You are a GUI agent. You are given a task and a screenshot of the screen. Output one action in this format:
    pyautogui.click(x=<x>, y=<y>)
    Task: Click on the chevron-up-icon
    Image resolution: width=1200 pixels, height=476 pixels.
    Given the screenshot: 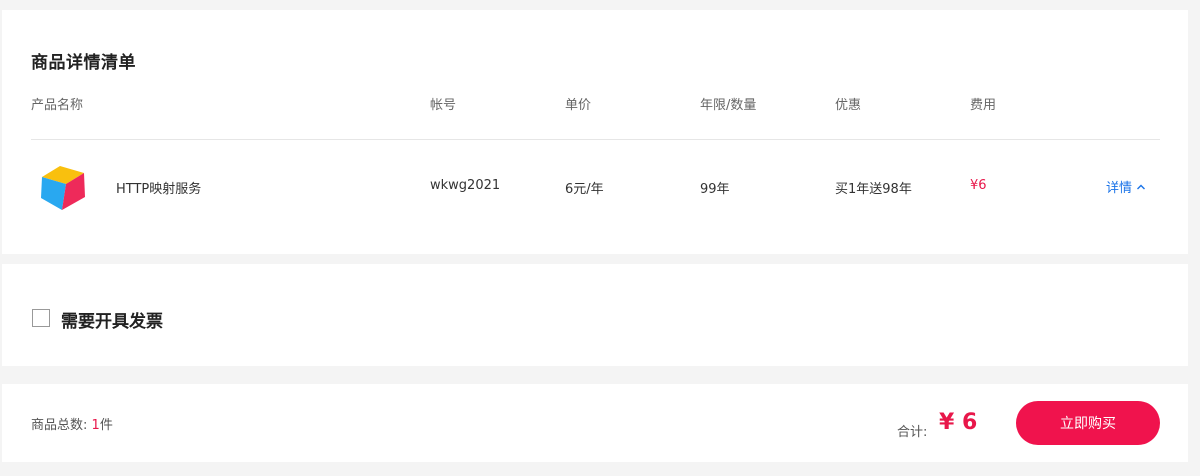 What is the action you would take?
    pyautogui.click(x=1141, y=186)
    